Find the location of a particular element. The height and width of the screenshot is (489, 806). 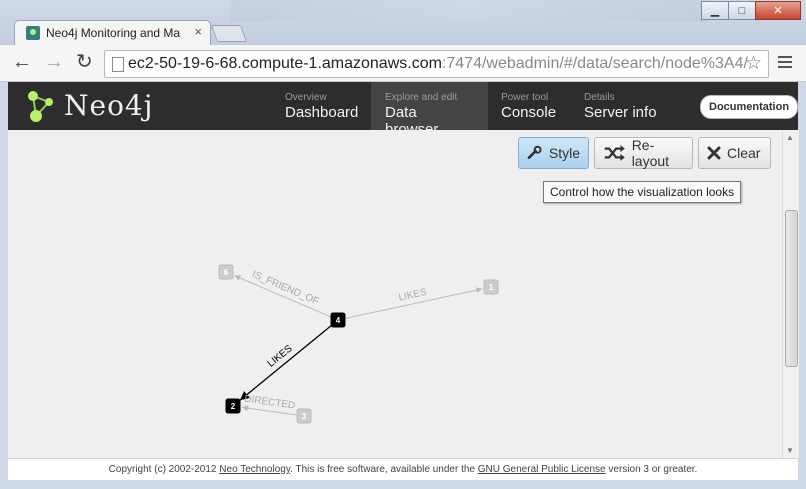

url-path: :7474/webadmin/#/data/search/node%3A4/ is located at coordinates (594, 63).